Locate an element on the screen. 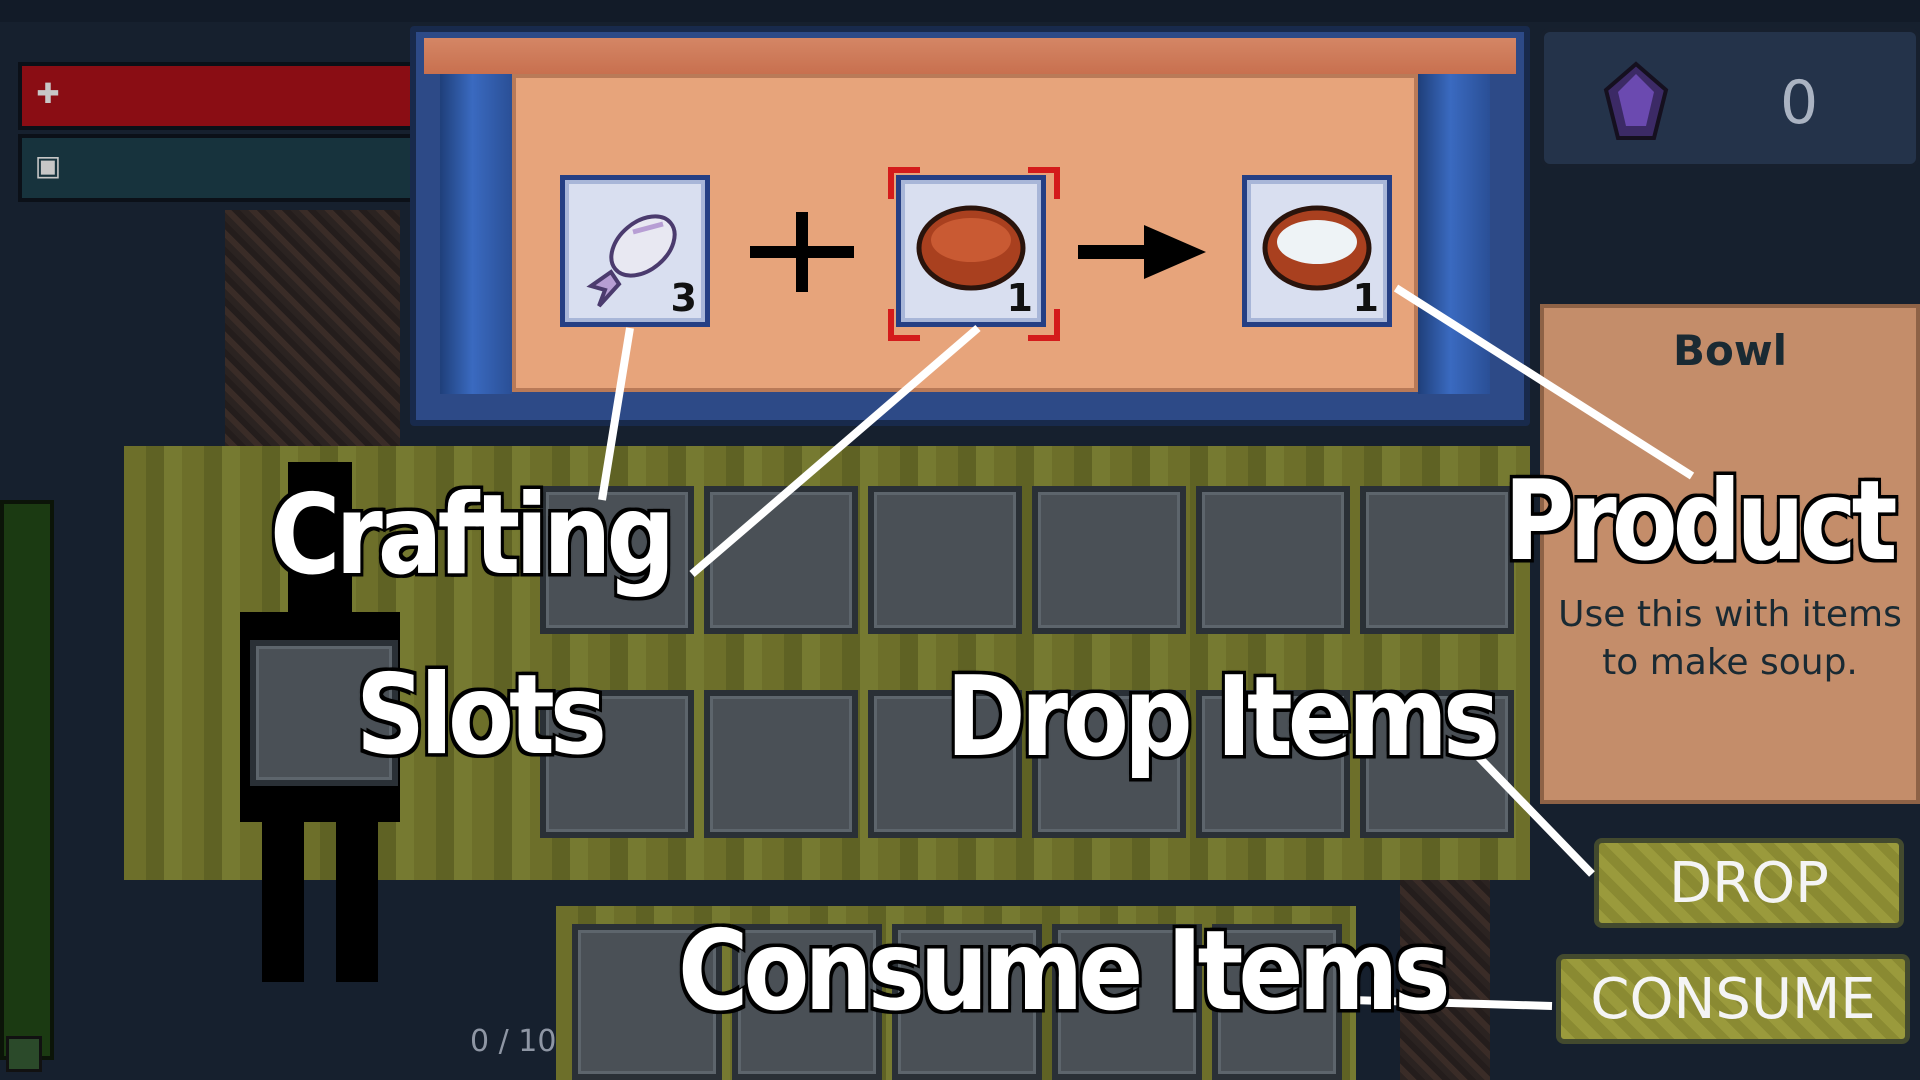  annotation-drop-items: Drop Items is located at coordinates (1223, 717).